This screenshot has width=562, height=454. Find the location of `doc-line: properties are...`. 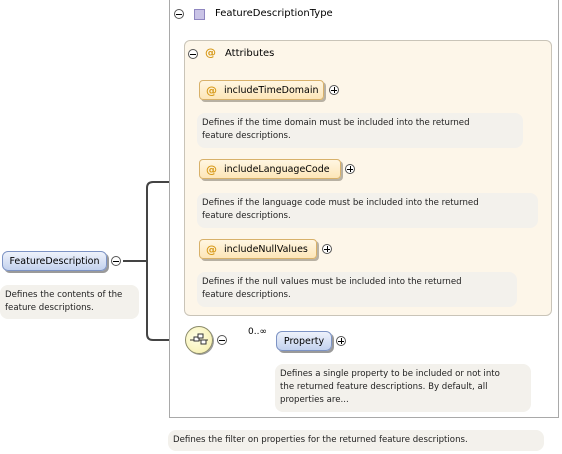

doc-line: properties are... is located at coordinates (314, 400).